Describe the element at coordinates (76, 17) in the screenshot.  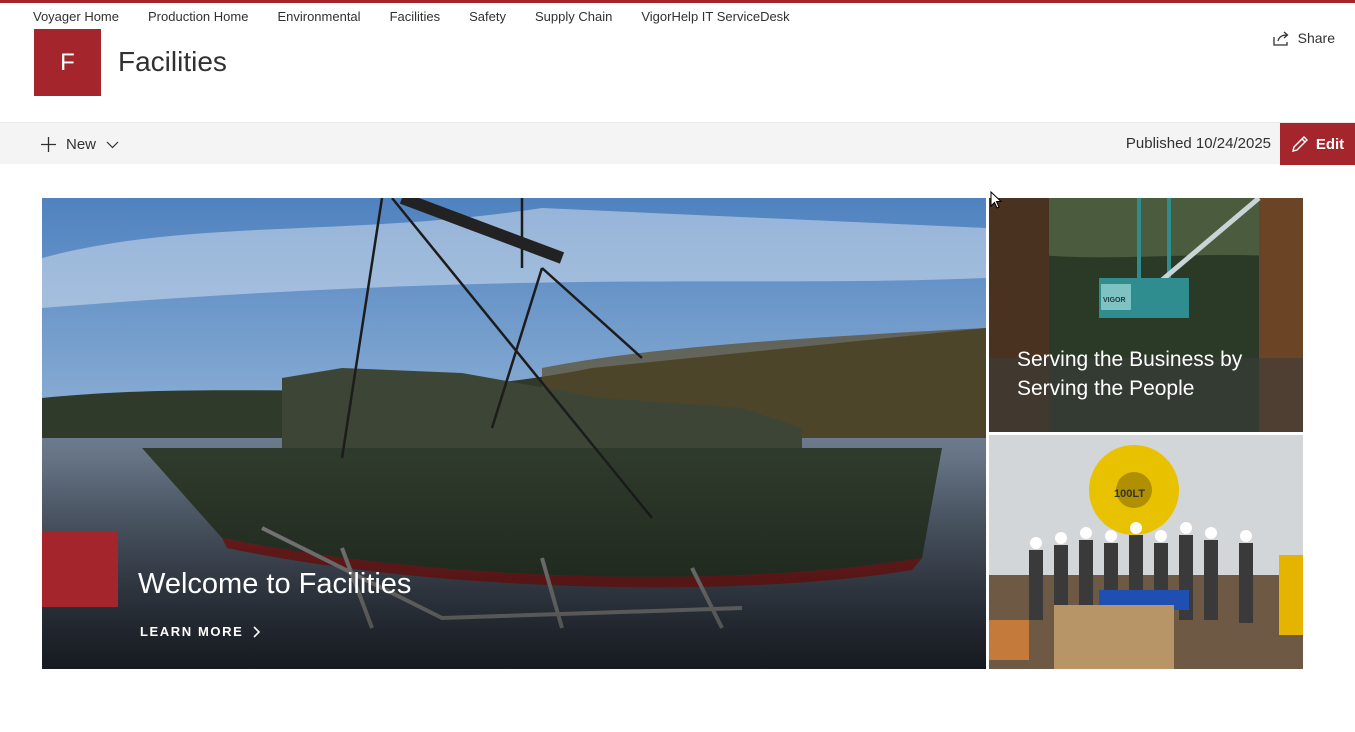
I see `hub-nav-voyager-home: Voyager Home` at that location.